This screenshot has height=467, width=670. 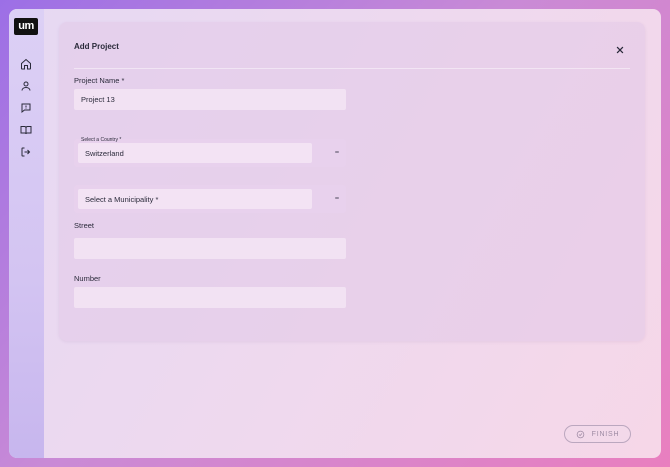 I want to click on sidebar: um, so click(x=26, y=233).